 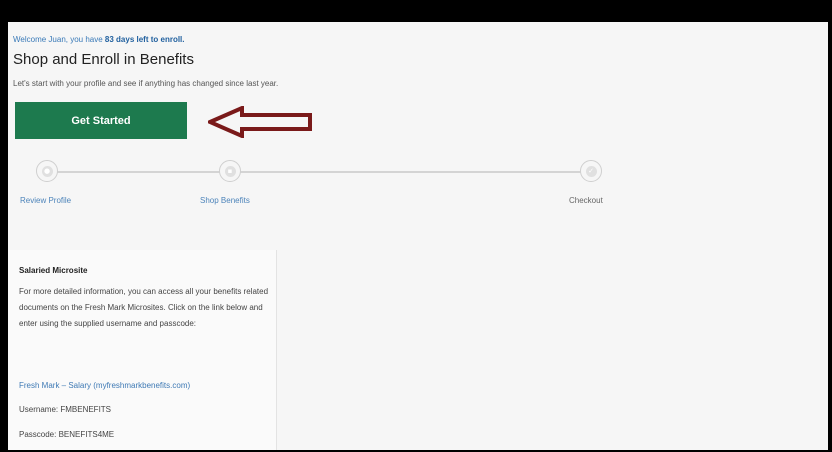 I want to click on step-review-profile-circle: ●, so click(x=47, y=171).